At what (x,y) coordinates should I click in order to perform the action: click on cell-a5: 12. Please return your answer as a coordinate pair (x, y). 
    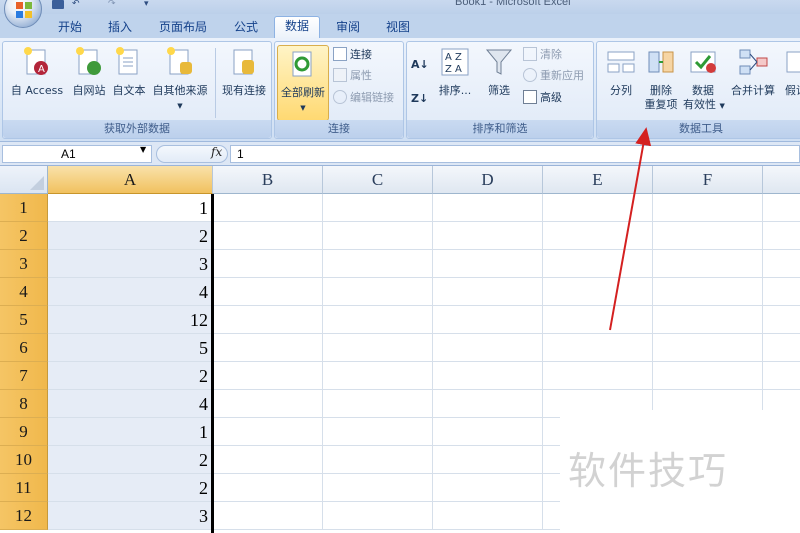
    Looking at the image, I should click on (130, 320).